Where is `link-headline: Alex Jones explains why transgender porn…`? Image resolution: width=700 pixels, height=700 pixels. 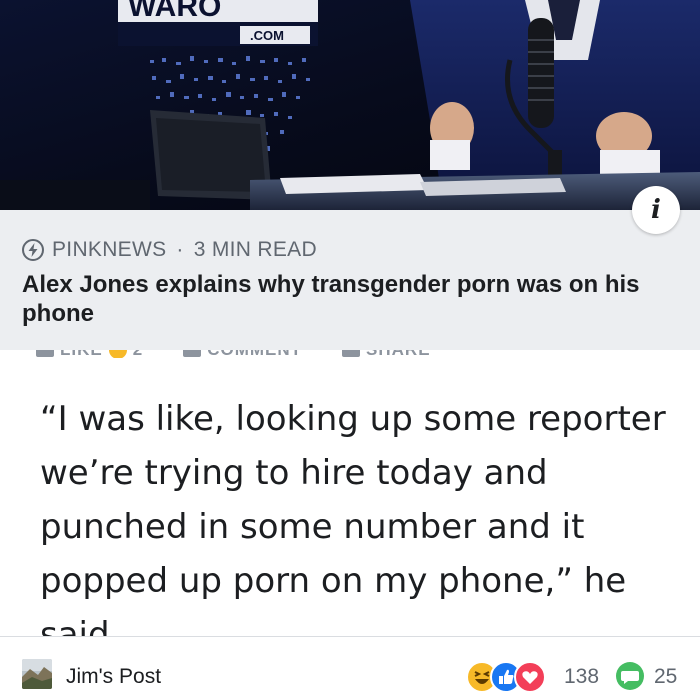
link-headline: Alex Jones explains why transgender porn… is located at coordinates (347, 299).